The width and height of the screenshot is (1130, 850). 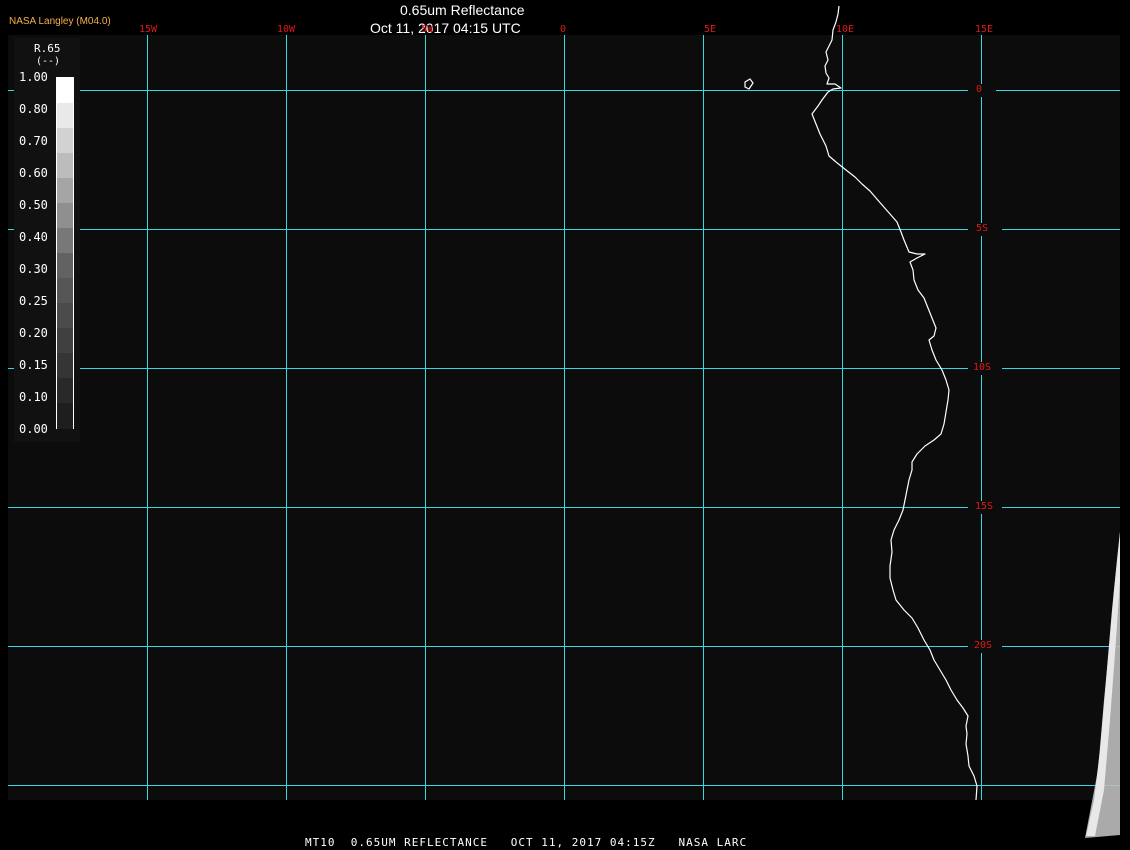 I want to click on legend-tick-label: 0.80, so click(x=33, y=109).